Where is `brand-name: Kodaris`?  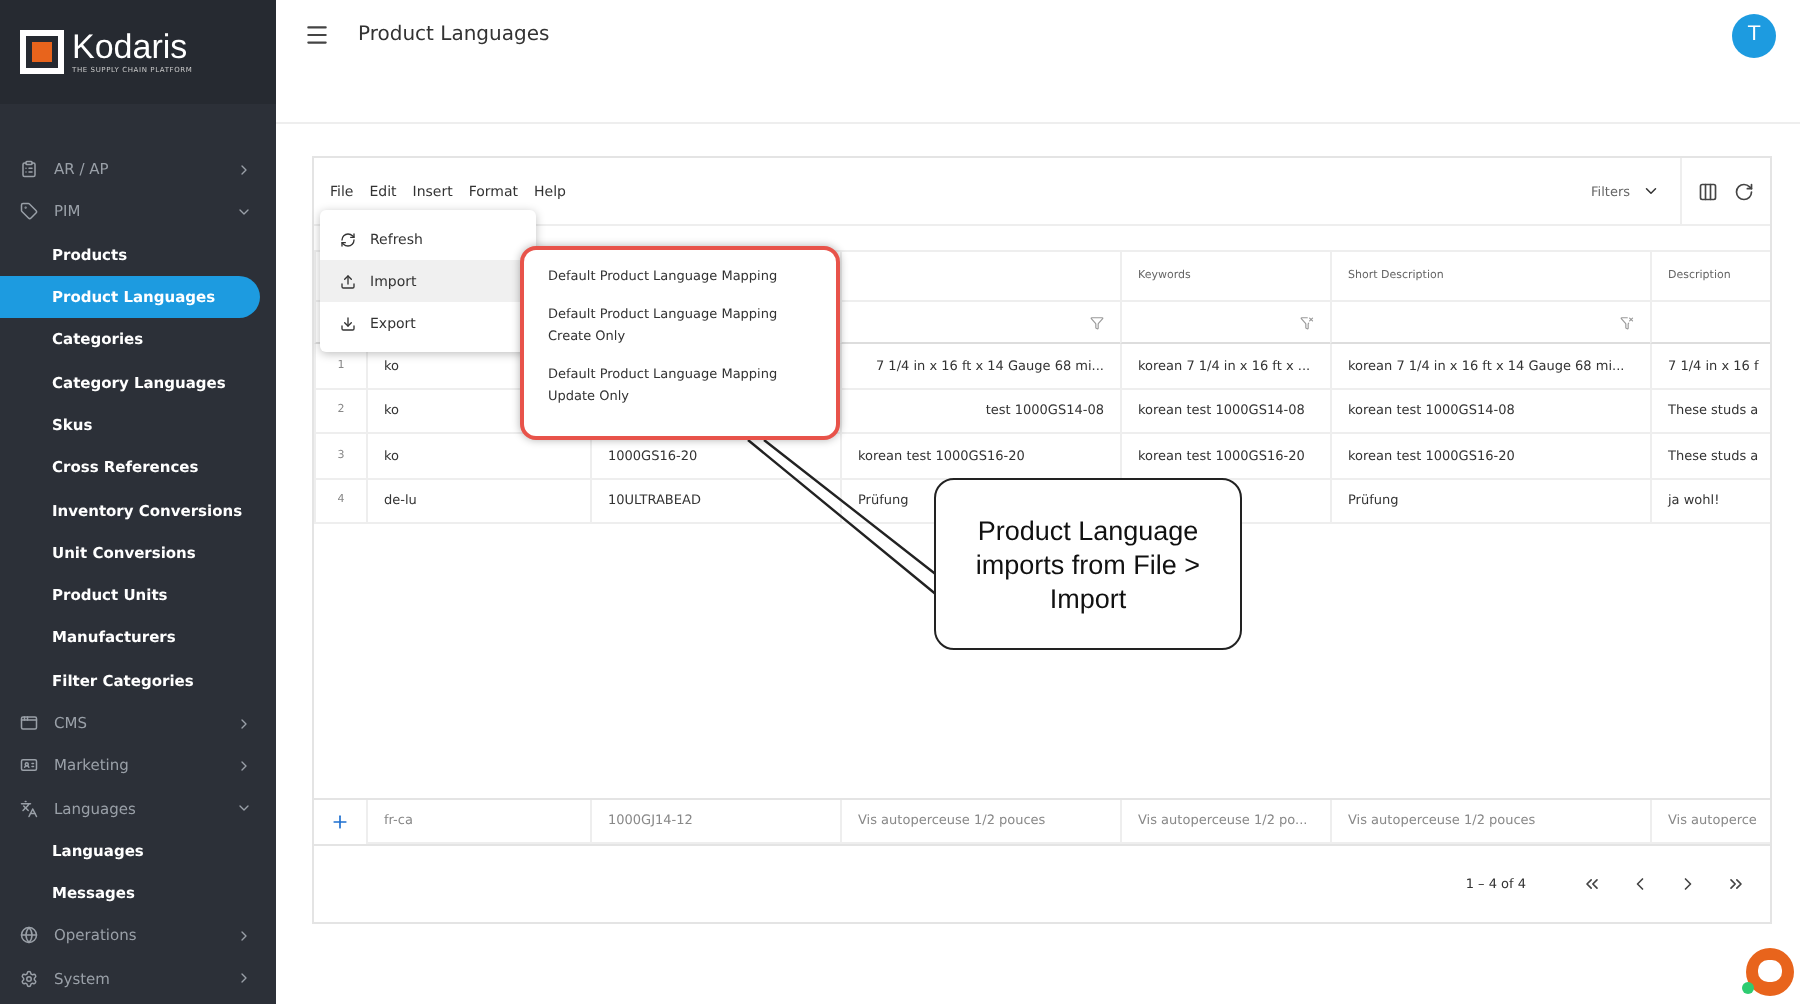
brand-name: Kodaris is located at coordinates (131, 48).